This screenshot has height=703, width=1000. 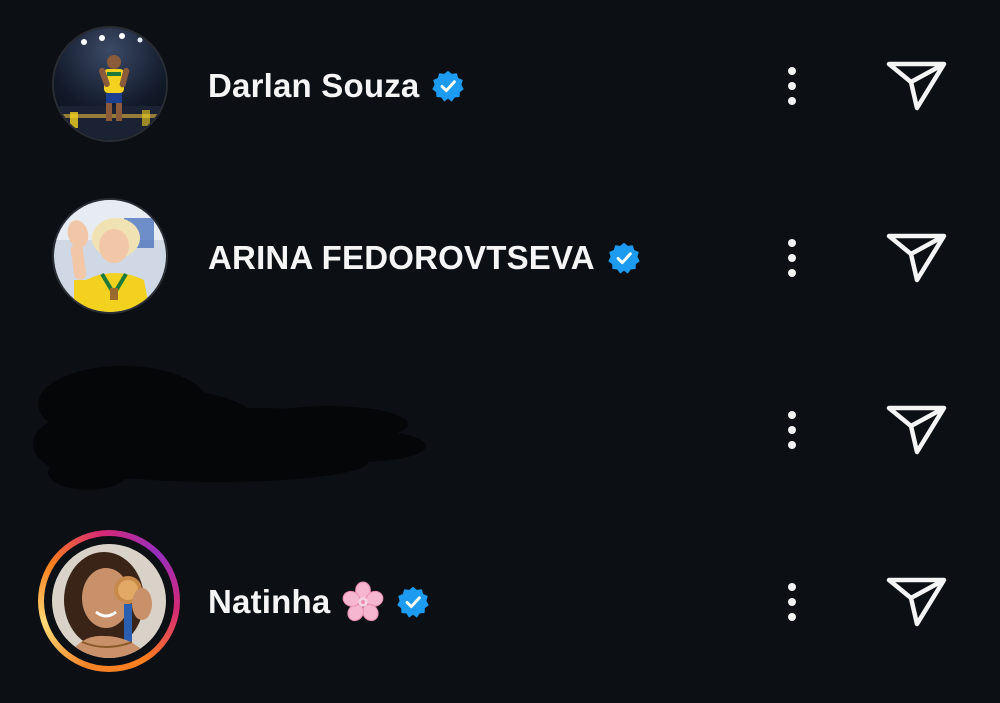 What do you see at coordinates (269, 602) in the screenshot?
I see `username: Natinha` at bounding box center [269, 602].